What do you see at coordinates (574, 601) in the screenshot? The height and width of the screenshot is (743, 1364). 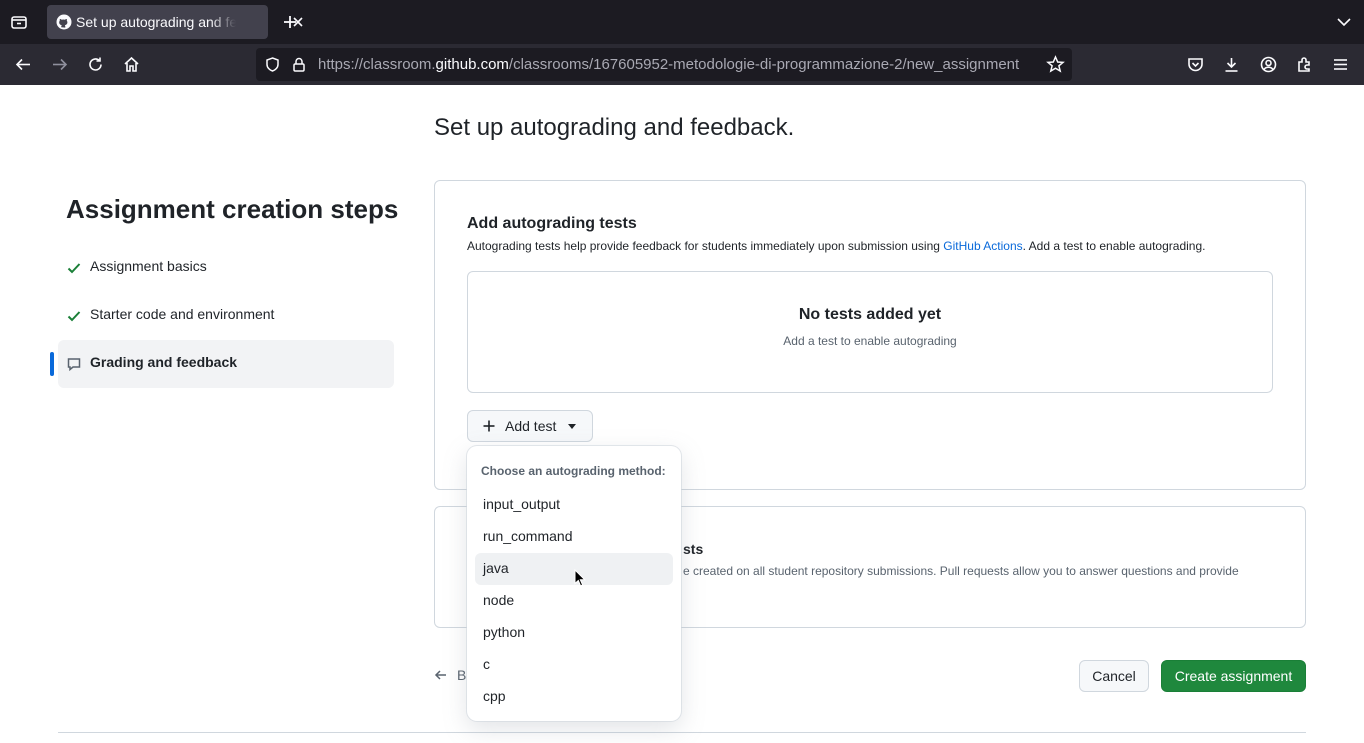 I see `menu-item-node: node` at bounding box center [574, 601].